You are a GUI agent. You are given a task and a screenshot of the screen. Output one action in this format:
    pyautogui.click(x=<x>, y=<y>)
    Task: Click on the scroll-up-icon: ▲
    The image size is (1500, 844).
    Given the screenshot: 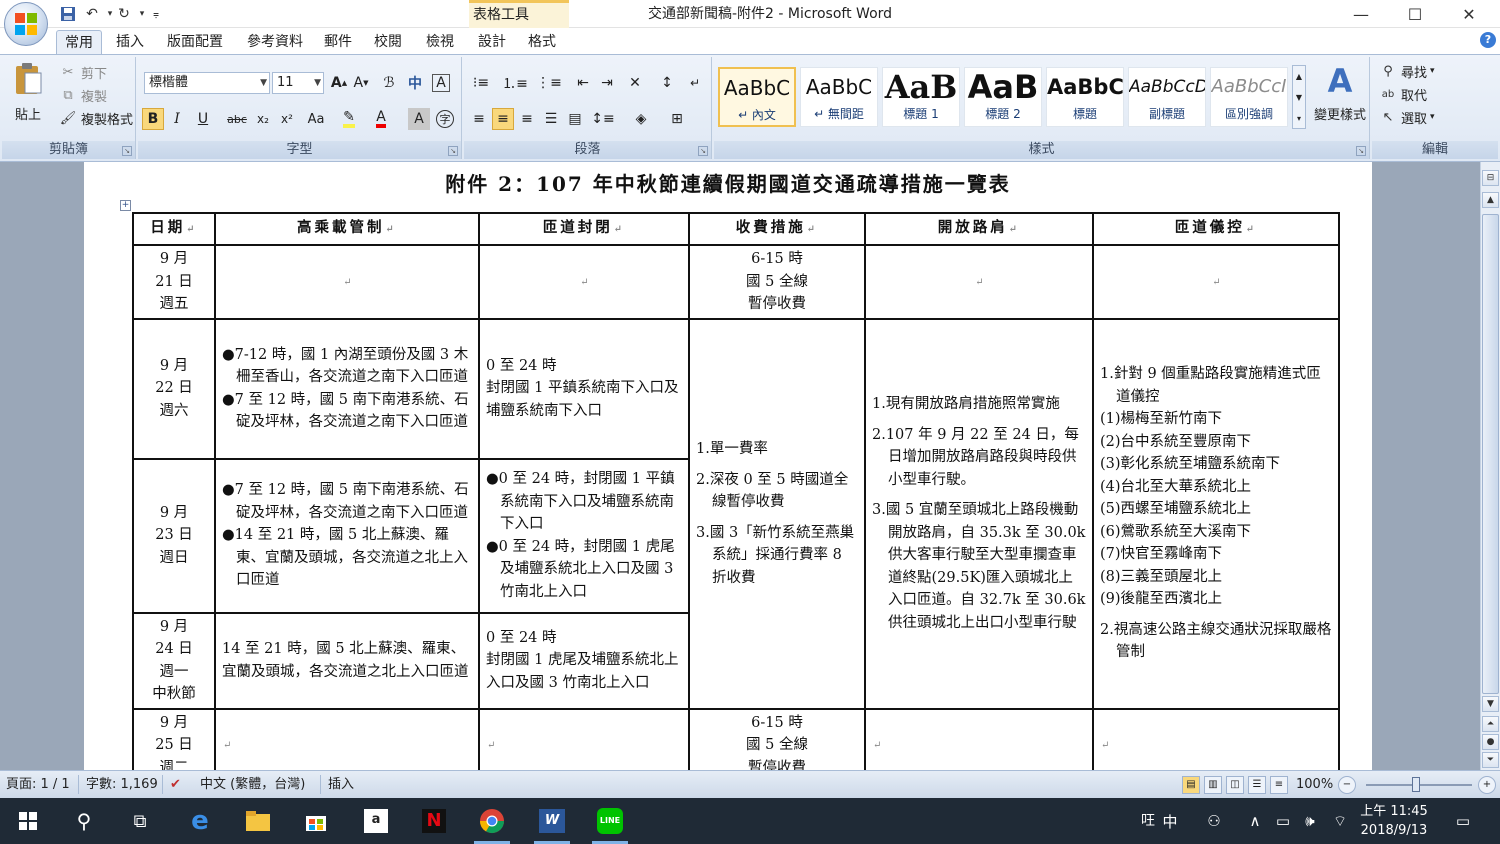 What is the action you would take?
    pyautogui.click(x=1490, y=200)
    